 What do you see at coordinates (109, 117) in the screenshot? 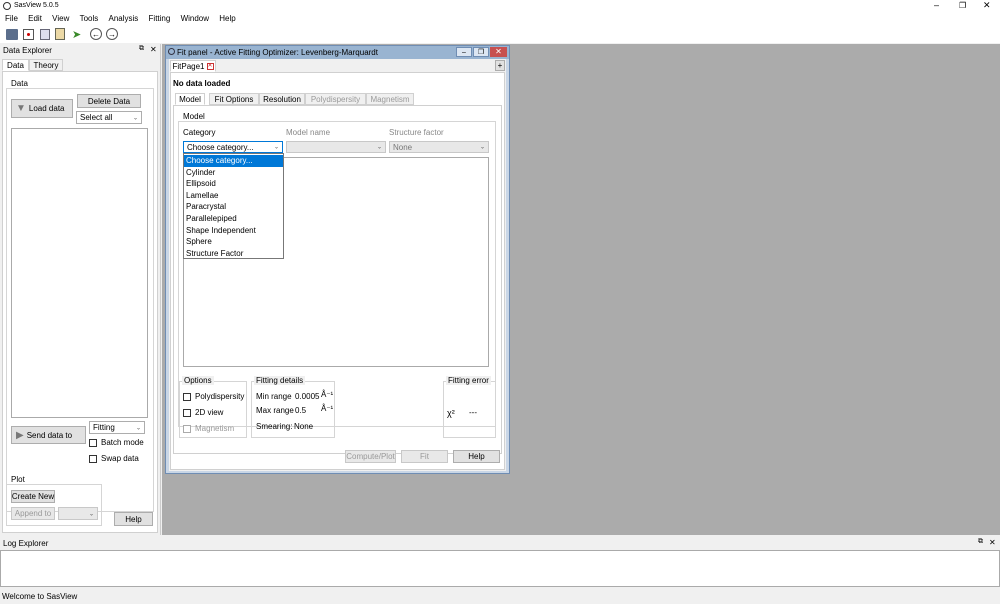
I see `select-all-combo: Select all ⌄` at bounding box center [109, 117].